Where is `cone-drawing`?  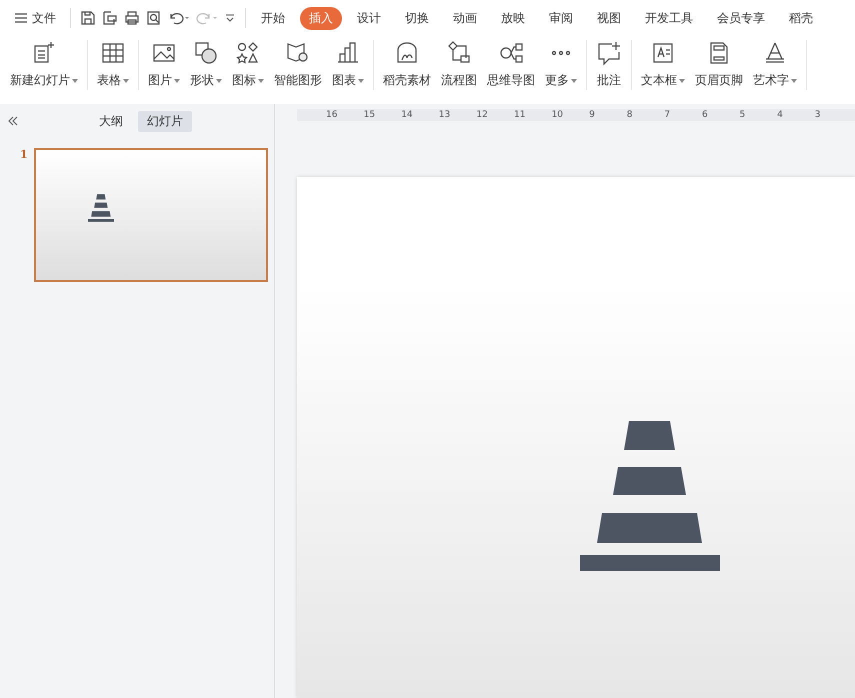
cone-drawing is located at coordinates (101, 208).